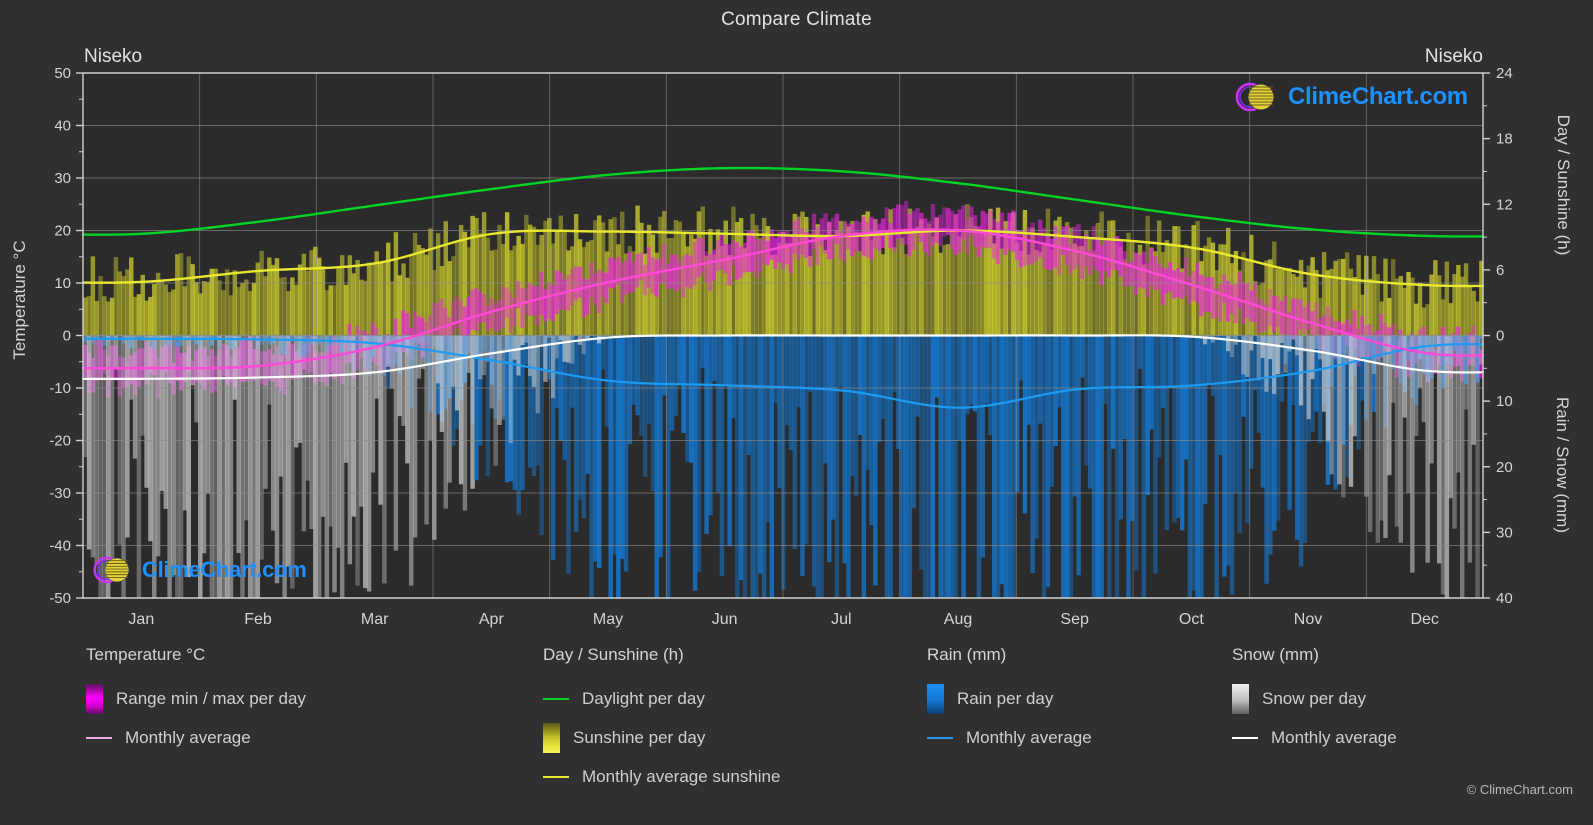 The height and width of the screenshot is (825, 1593). I want to click on legend-item: Daylight per day, so click(661, 698).